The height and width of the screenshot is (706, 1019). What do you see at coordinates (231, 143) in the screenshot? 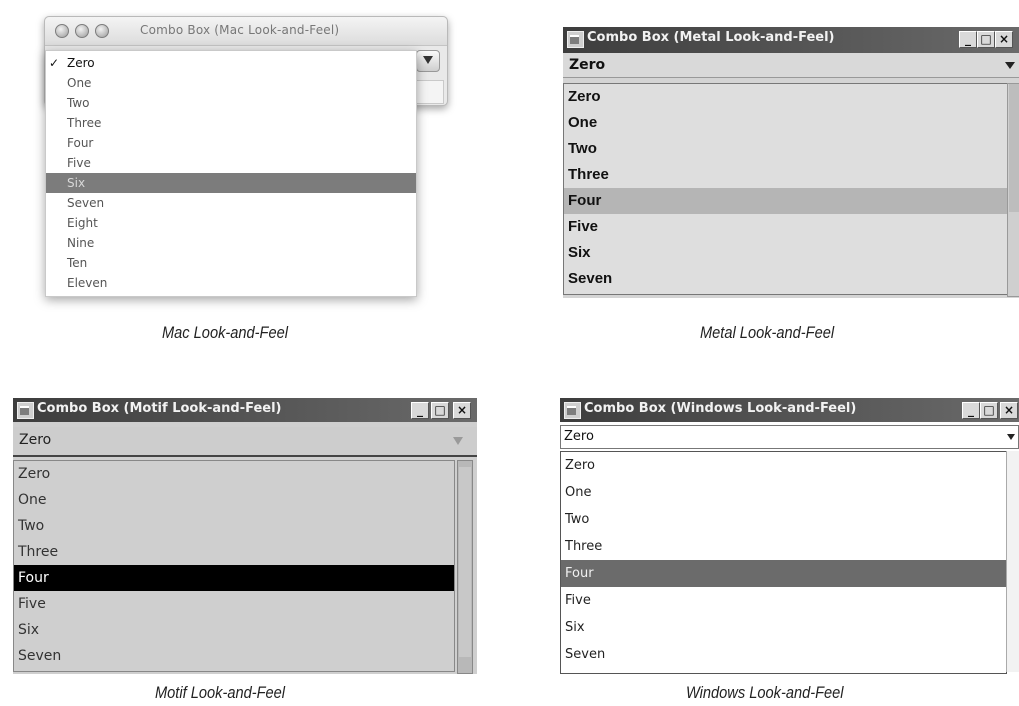
I see `mac-list-item: Four` at bounding box center [231, 143].